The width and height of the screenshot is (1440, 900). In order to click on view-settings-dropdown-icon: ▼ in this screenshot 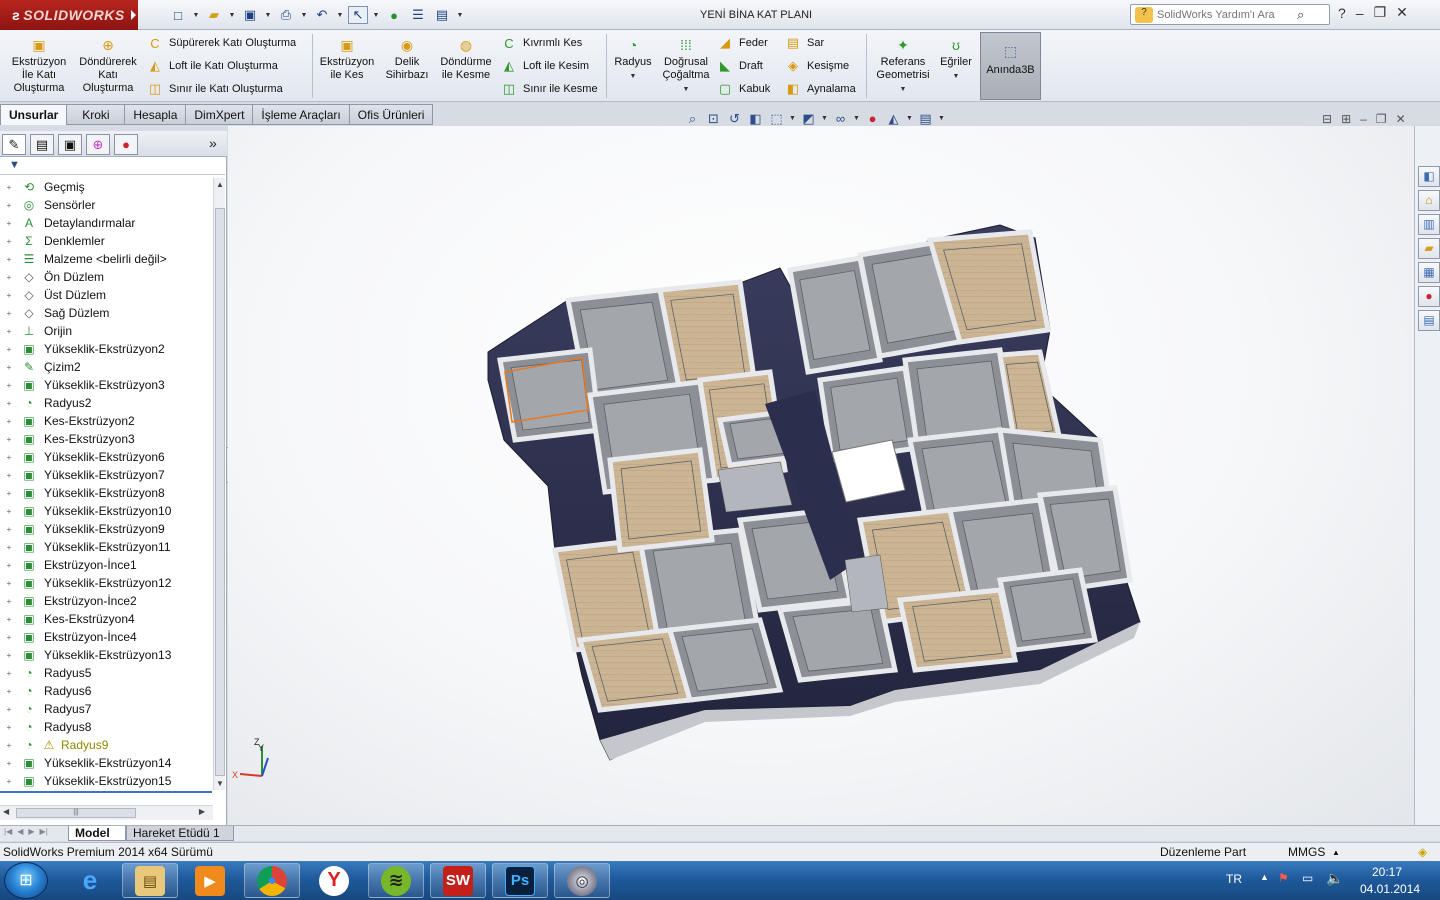, I will do `click(941, 118)`.